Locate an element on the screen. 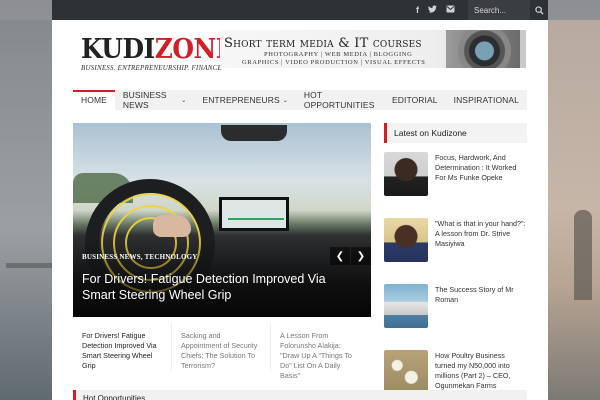  logo-wordmark: KUDIZONE is located at coordinates (158, 49).